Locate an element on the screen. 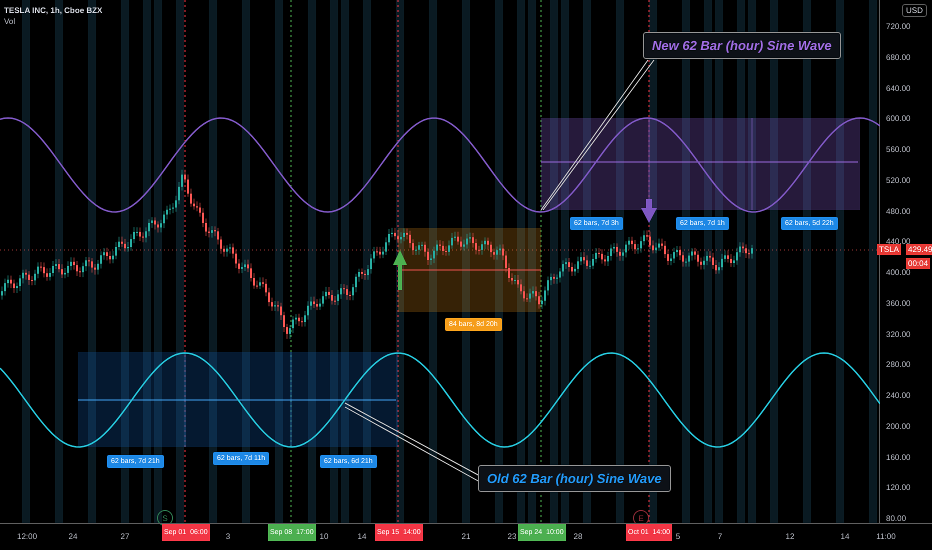 The width and height of the screenshot is (932, 550). price-axis-label: 200.00 is located at coordinates (898, 426).